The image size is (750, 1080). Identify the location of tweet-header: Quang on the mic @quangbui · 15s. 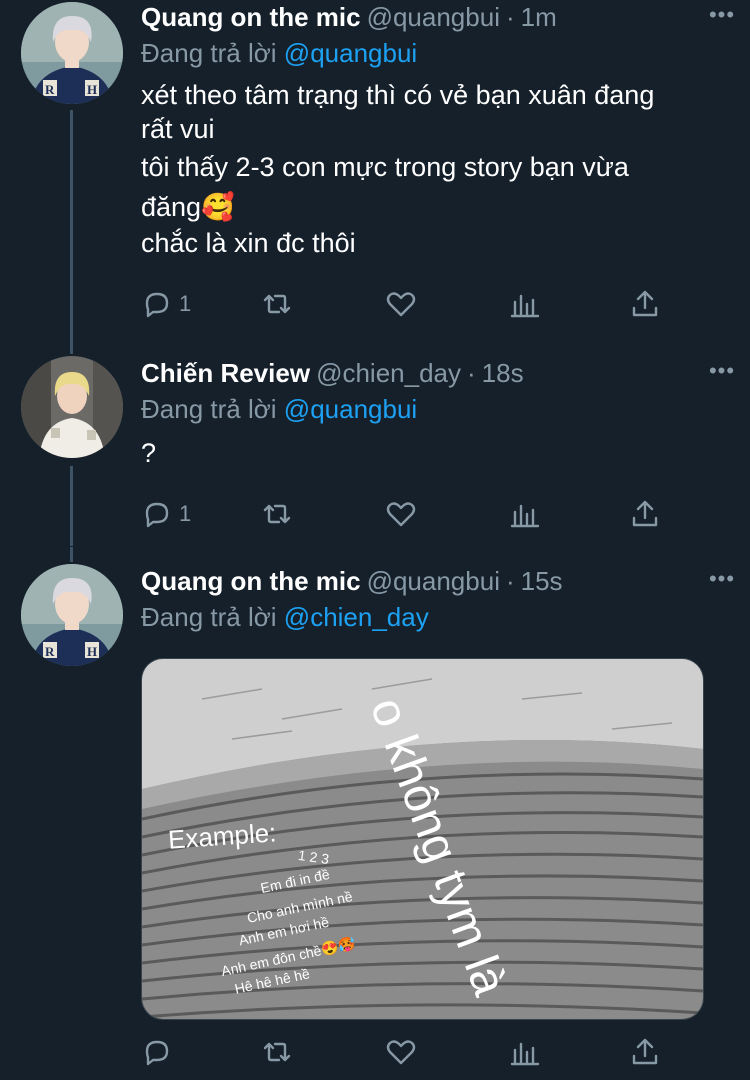
(435, 581).